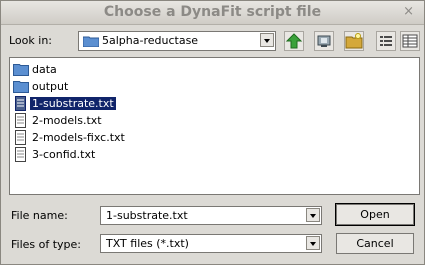 The image size is (425, 265). I want to click on dialog-title: Choose a DynaFit script file, so click(212, 12).